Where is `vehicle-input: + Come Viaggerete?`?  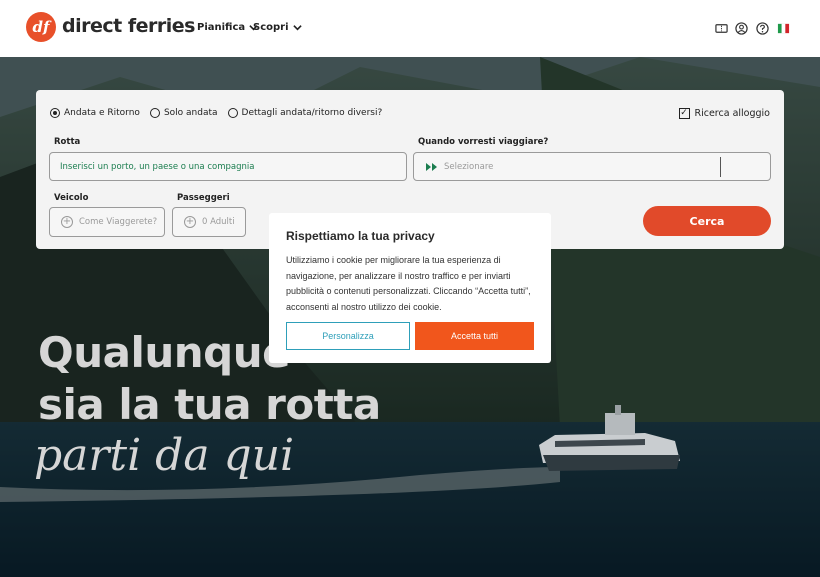
vehicle-input: + Come Viaggerete? is located at coordinates (107, 222).